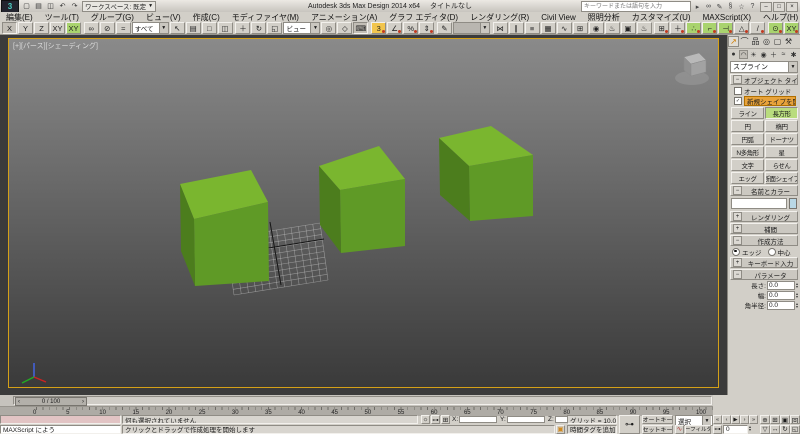  I want to click on pan-icon: ↔, so click(775, 429).